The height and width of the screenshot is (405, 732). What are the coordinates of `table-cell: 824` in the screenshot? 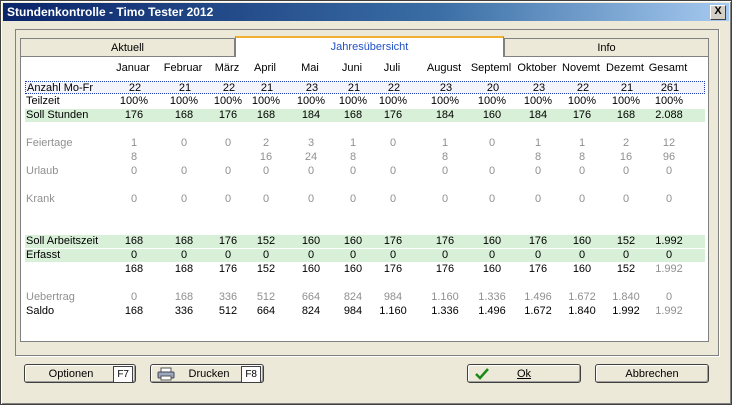 It's located at (353, 297).